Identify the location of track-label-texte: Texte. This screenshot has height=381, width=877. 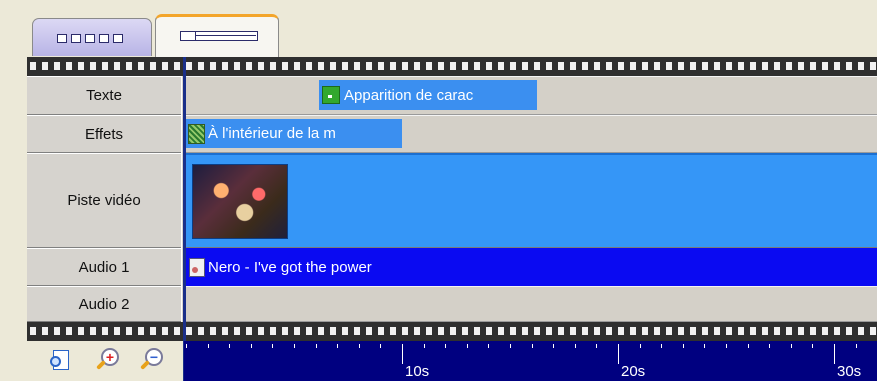
(104, 95).